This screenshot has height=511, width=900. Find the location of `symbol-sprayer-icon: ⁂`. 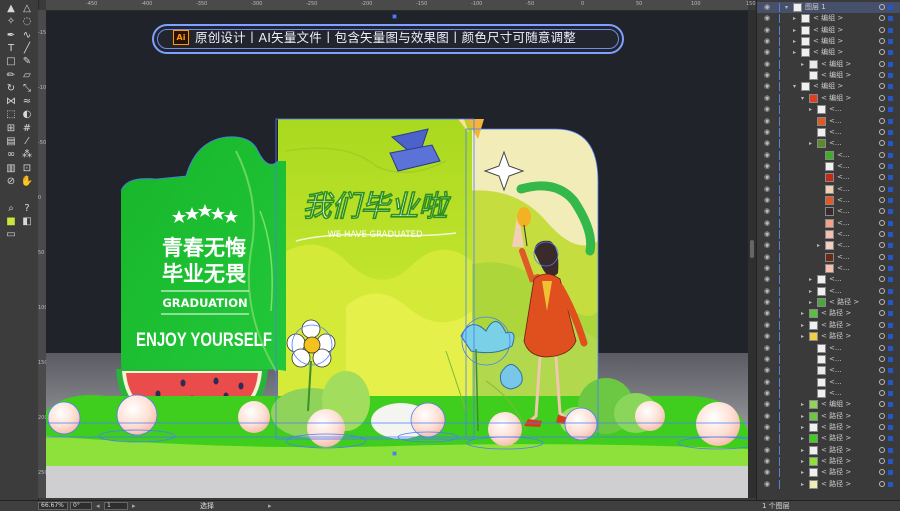

symbol-sprayer-icon: ⁂ is located at coordinates (27, 155).